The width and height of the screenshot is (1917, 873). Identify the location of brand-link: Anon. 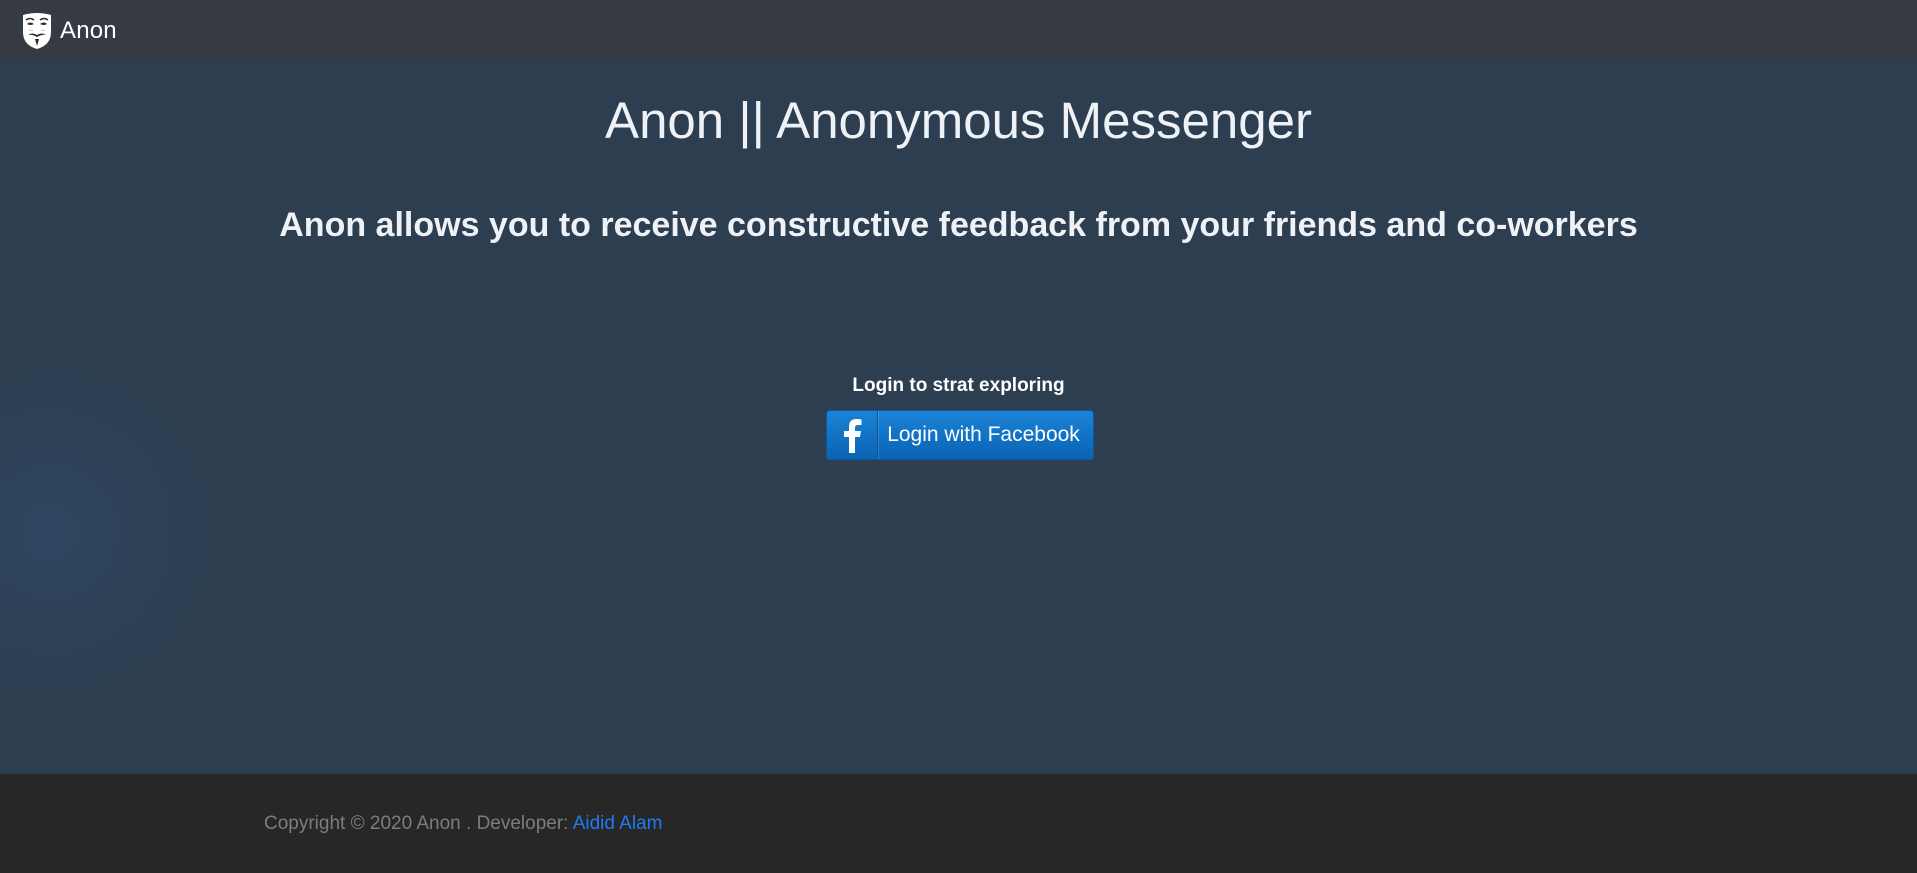
(68, 31).